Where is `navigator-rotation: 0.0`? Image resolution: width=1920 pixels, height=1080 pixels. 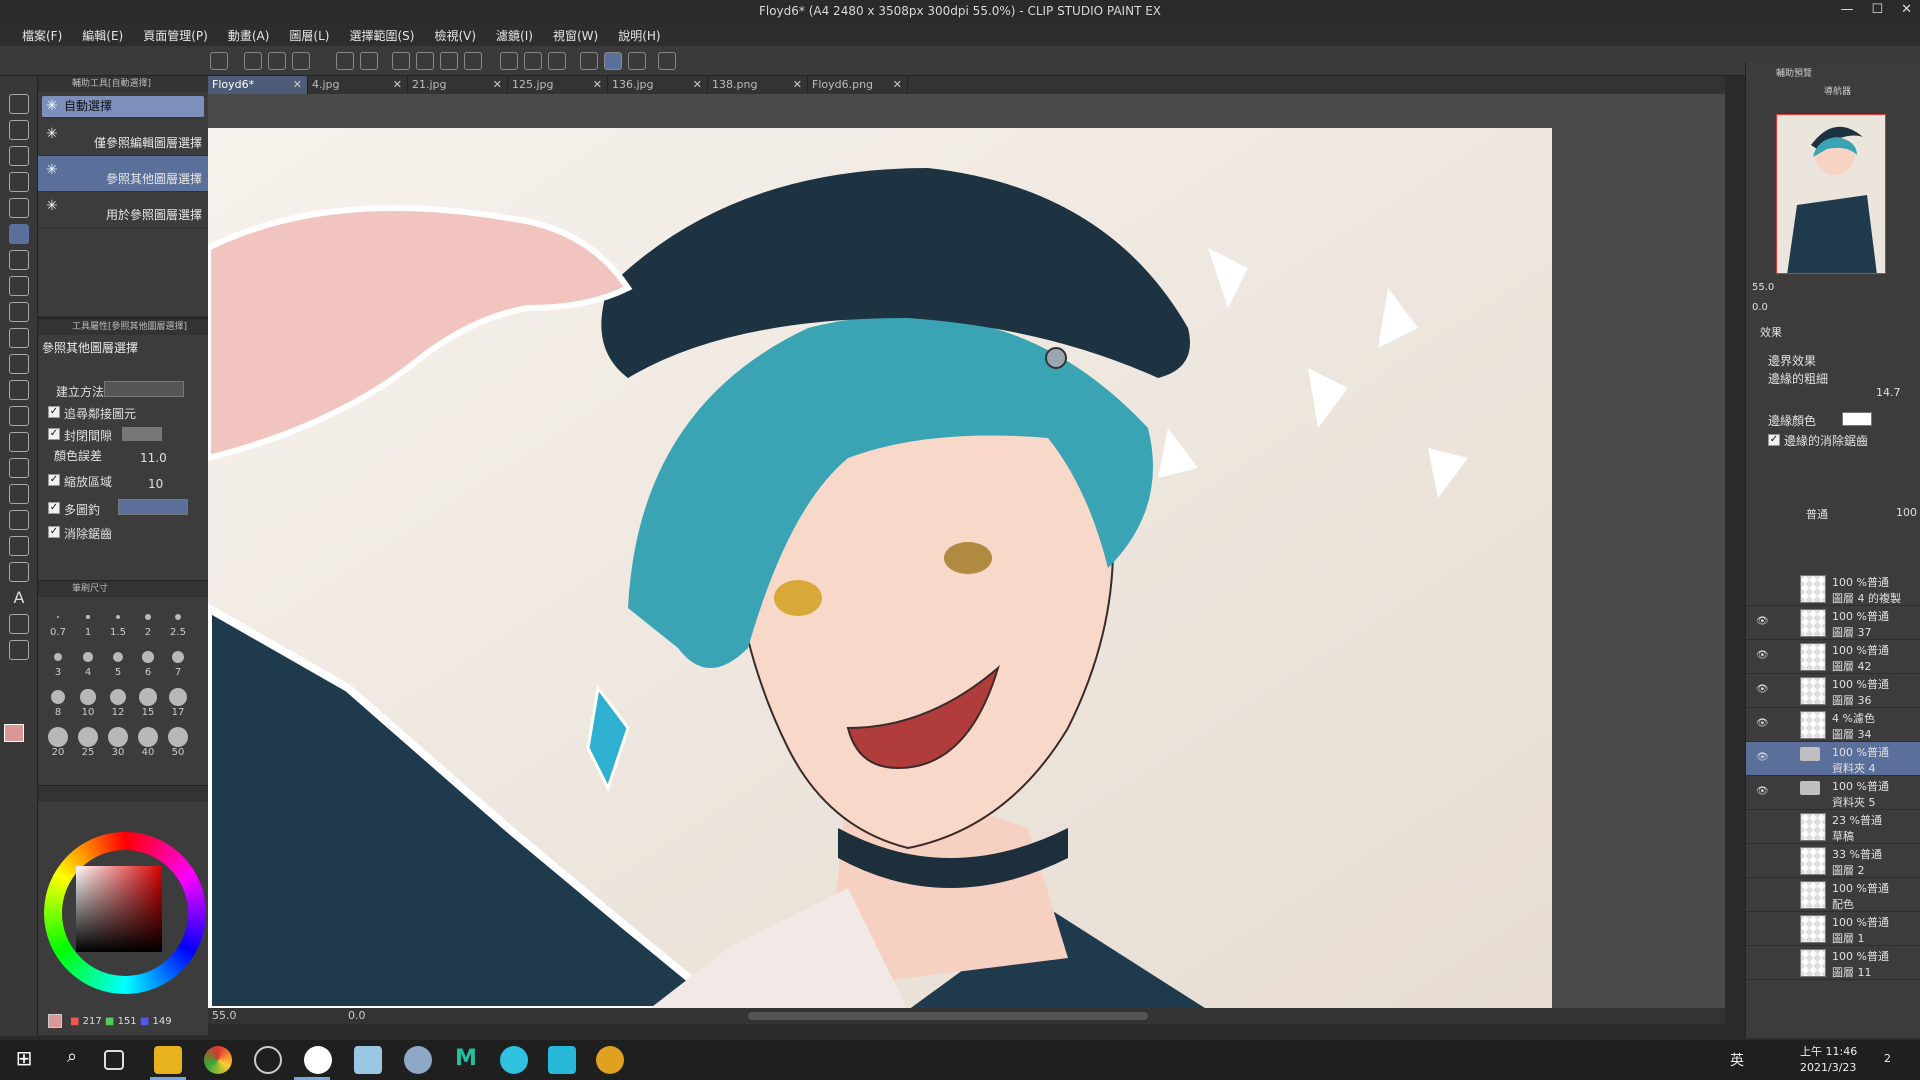 navigator-rotation: 0.0 is located at coordinates (1760, 307).